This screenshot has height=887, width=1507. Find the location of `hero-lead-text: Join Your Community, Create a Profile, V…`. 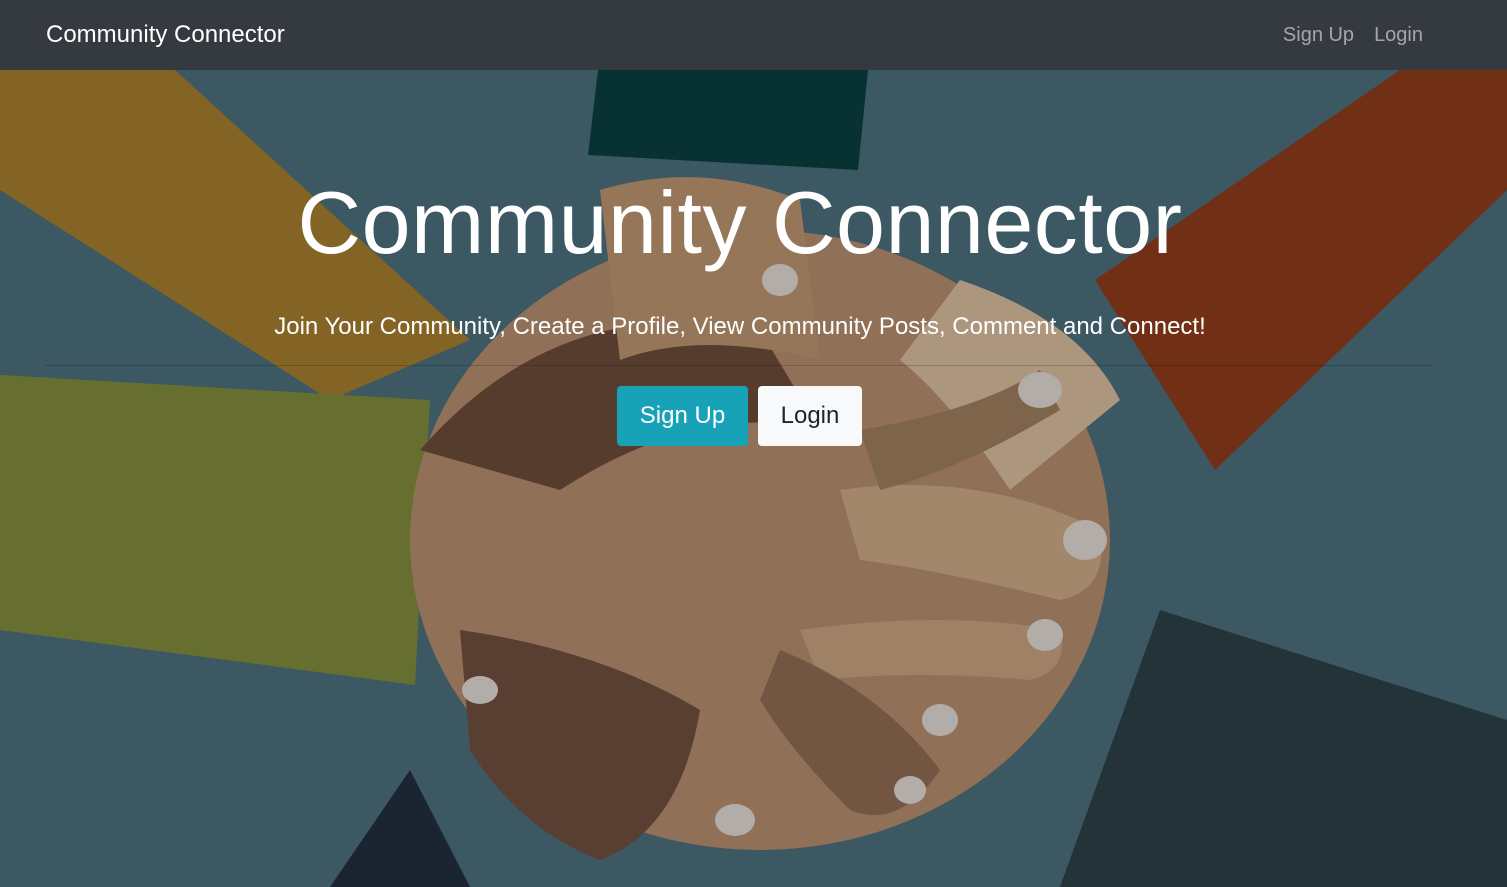

hero-lead-text: Join Your Community, Create a Profile, V… is located at coordinates (740, 326).